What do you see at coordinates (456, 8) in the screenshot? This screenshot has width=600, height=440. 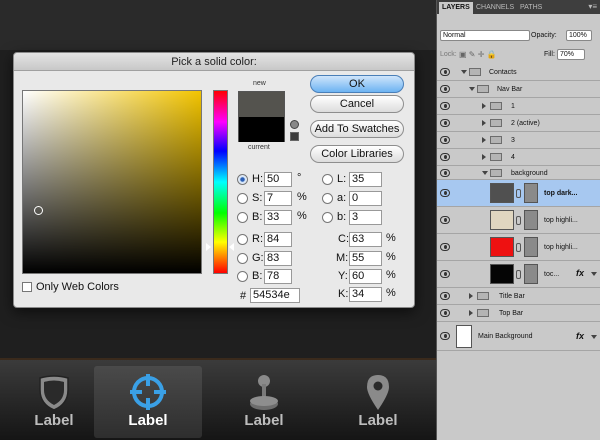 I see `tab-layers: LAYERS` at bounding box center [456, 8].